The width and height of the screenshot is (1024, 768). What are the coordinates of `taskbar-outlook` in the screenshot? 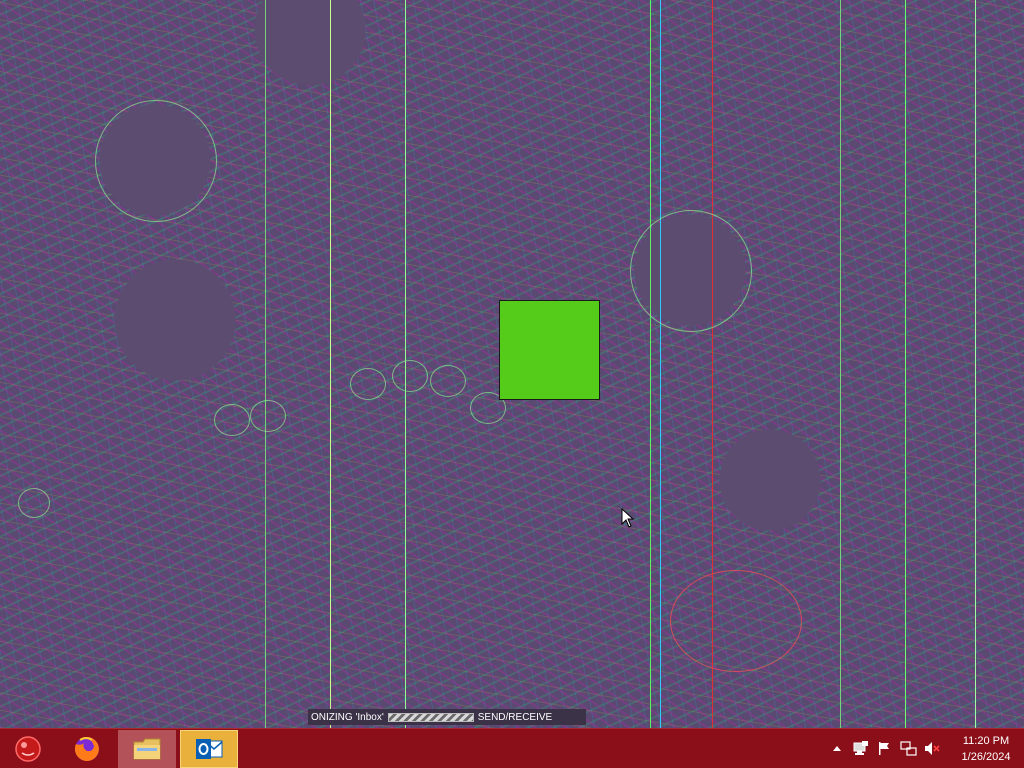 It's located at (209, 749).